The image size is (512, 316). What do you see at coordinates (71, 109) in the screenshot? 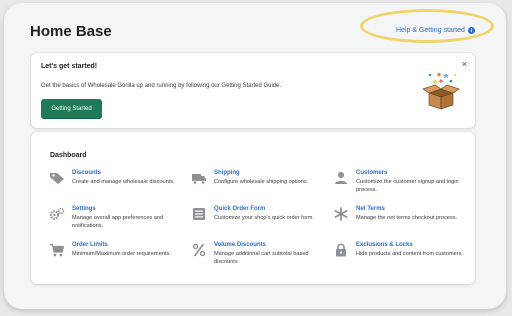
I see `getting-started-button: Getting Started` at bounding box center [71, 109].